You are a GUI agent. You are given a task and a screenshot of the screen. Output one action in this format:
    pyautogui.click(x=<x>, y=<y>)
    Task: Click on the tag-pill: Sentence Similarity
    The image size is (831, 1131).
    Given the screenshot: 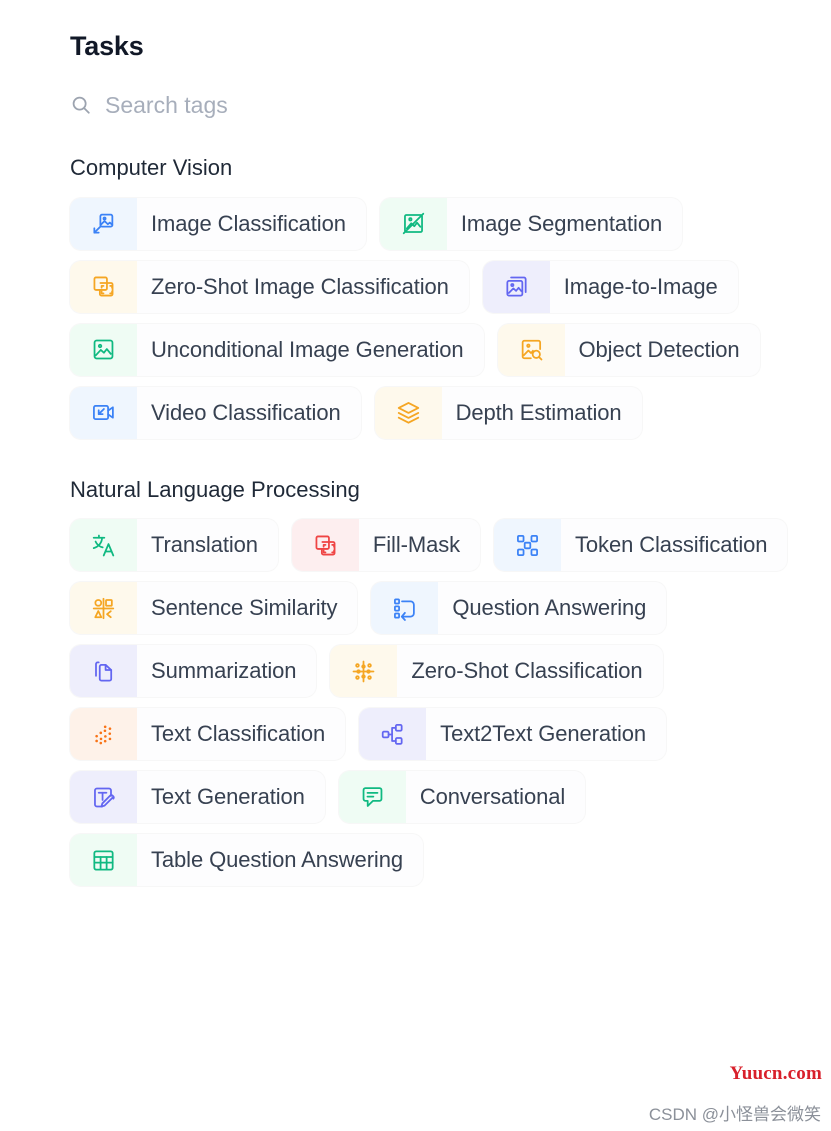 What is the action you would take?
    pyautogui.click(x=214, y=608)
    